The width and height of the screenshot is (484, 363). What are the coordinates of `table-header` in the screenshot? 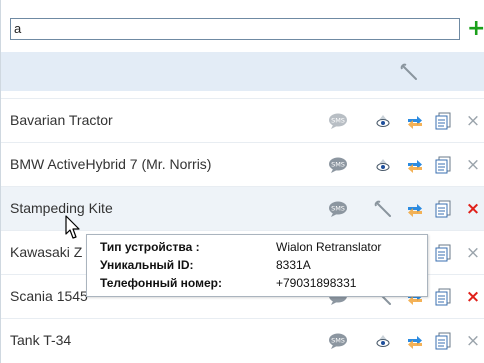 It's located at (242, 71).